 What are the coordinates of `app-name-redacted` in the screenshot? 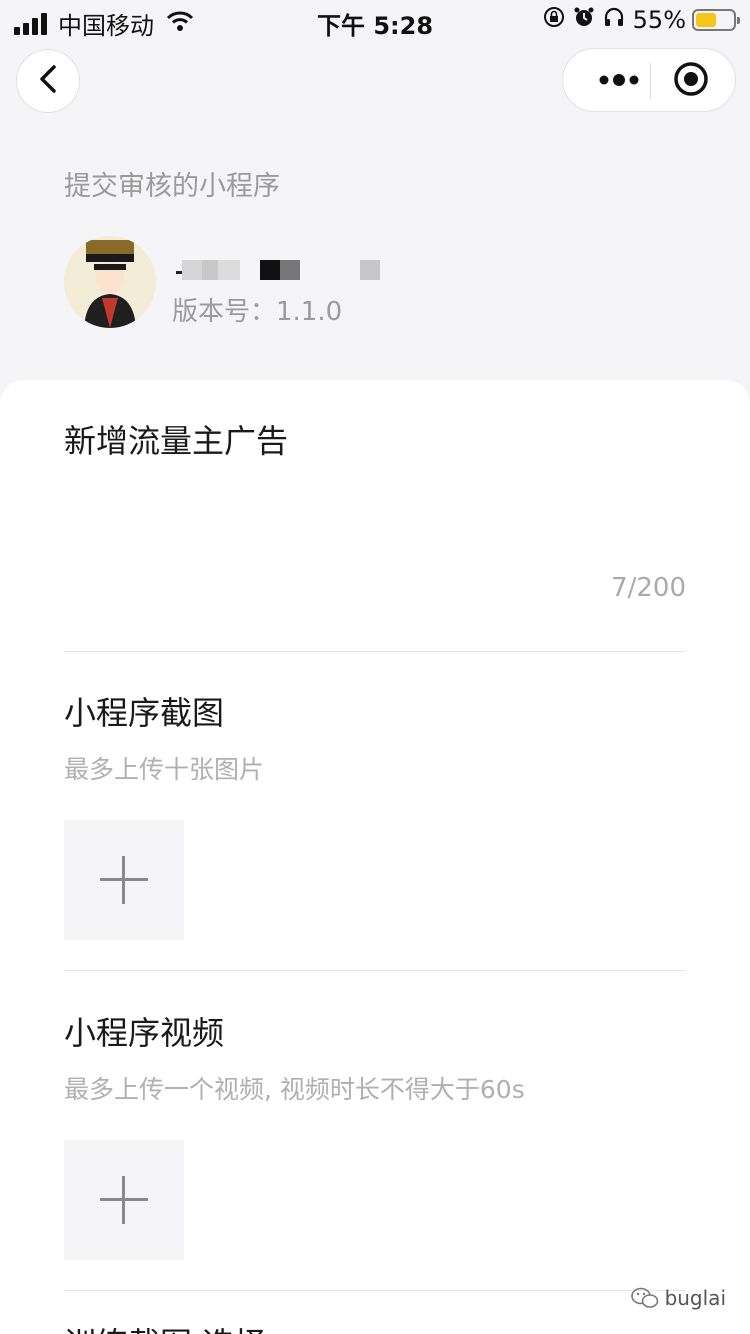 It's located at (281, 270).